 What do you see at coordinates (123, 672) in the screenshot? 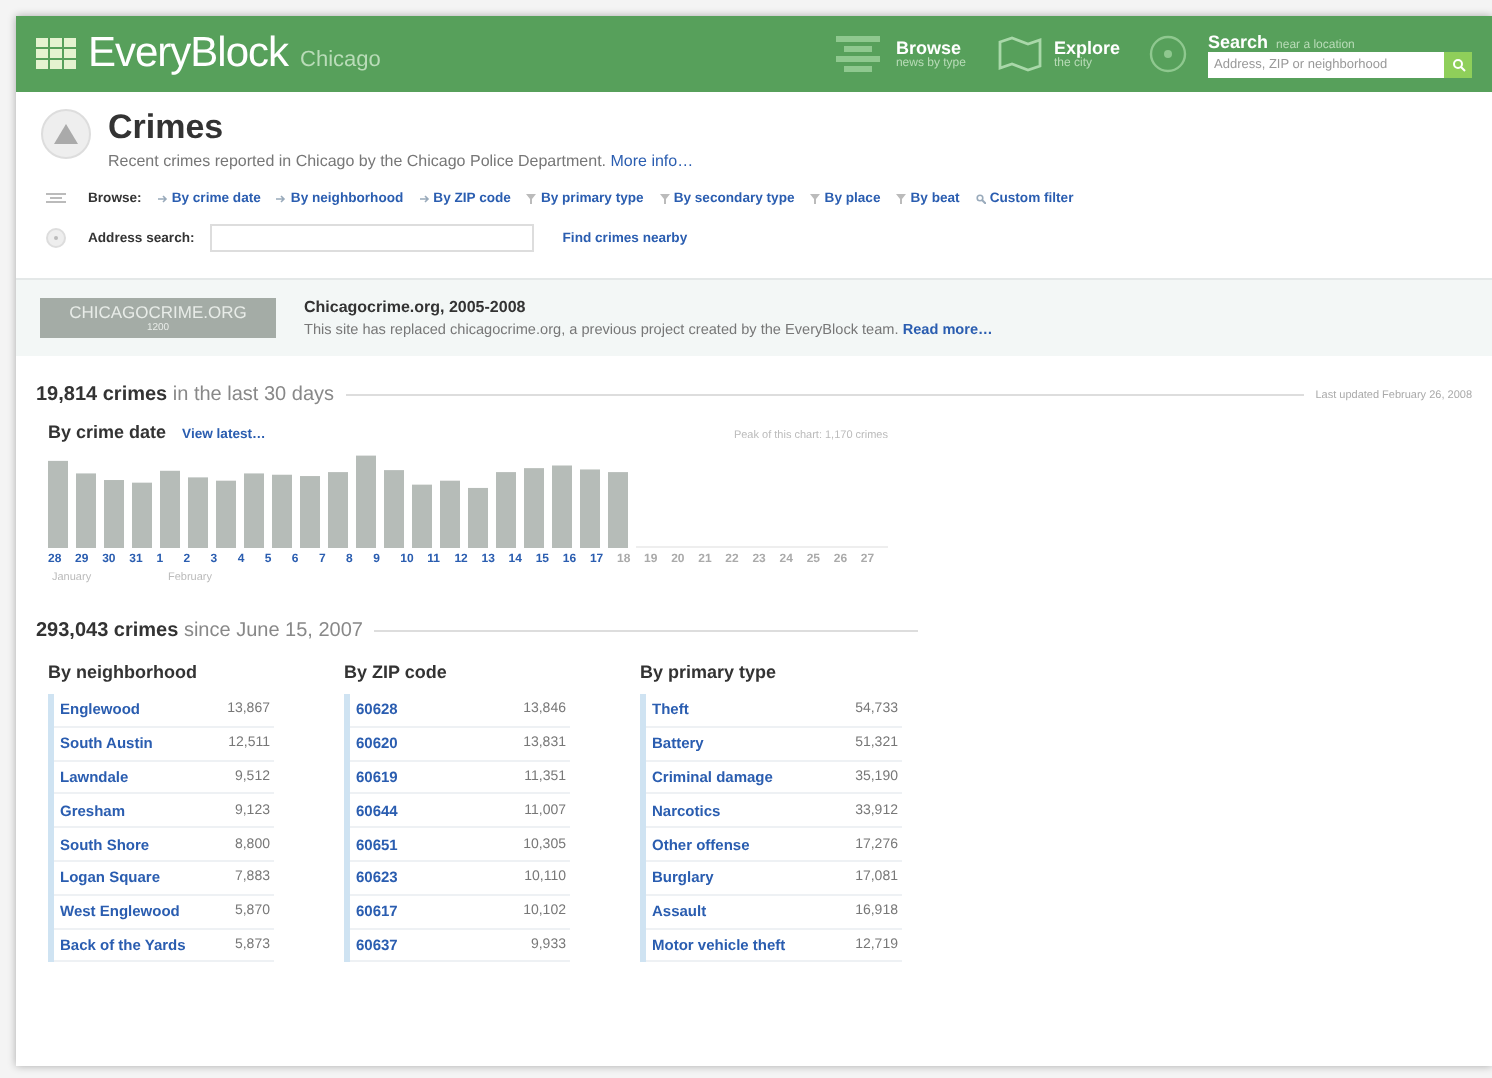
I see `list-title: By neighborhood` at bounding box center [123, 672].